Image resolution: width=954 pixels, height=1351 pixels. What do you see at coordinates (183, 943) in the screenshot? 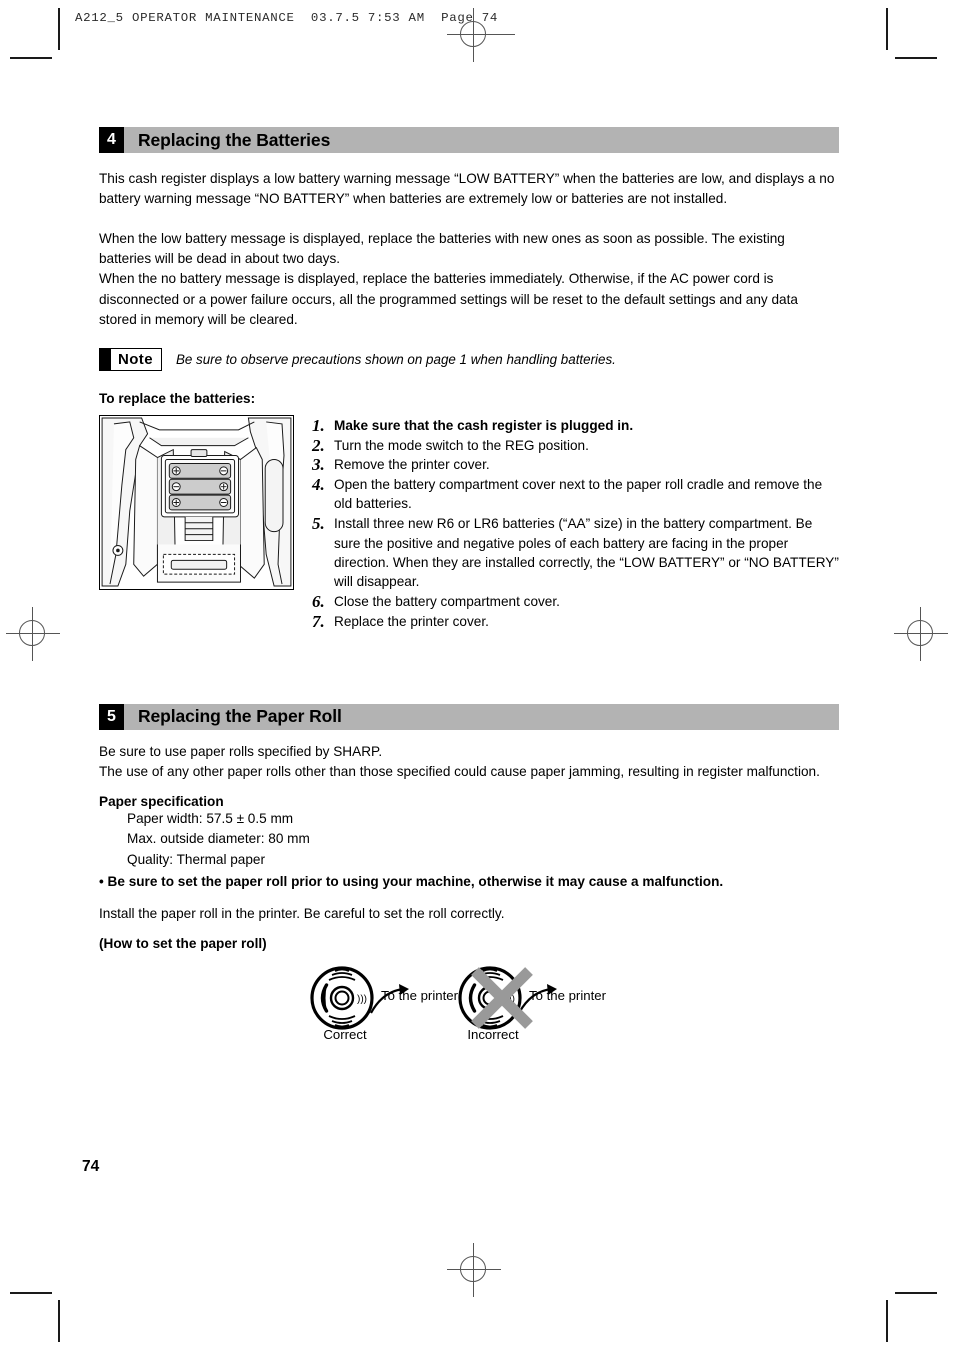
I see `how-to-set-paper-roll-heading: (How to set the paper roll)` at bounding box center [183, 943].